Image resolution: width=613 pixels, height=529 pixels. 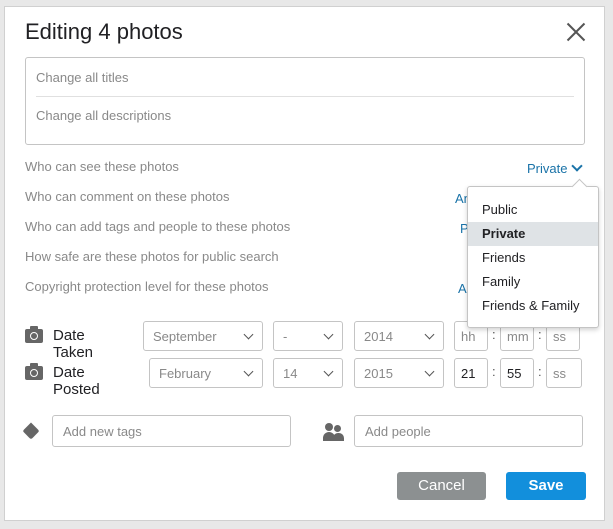 What do you see at coordinates (104, 31) in the screenshot?
I see `dialog-title: Editing 4 photos` at bounding box center [104, 31].